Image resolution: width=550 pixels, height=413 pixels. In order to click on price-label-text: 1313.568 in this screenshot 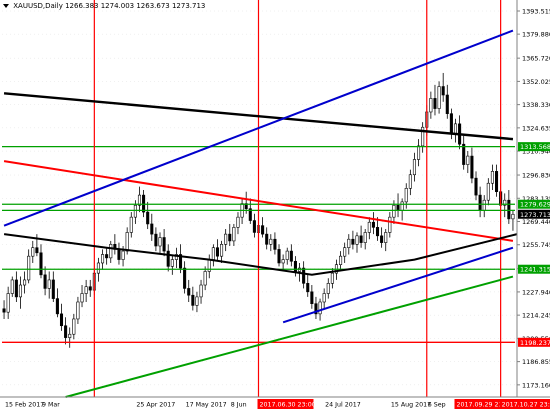, I will do `click(535, 147)`.